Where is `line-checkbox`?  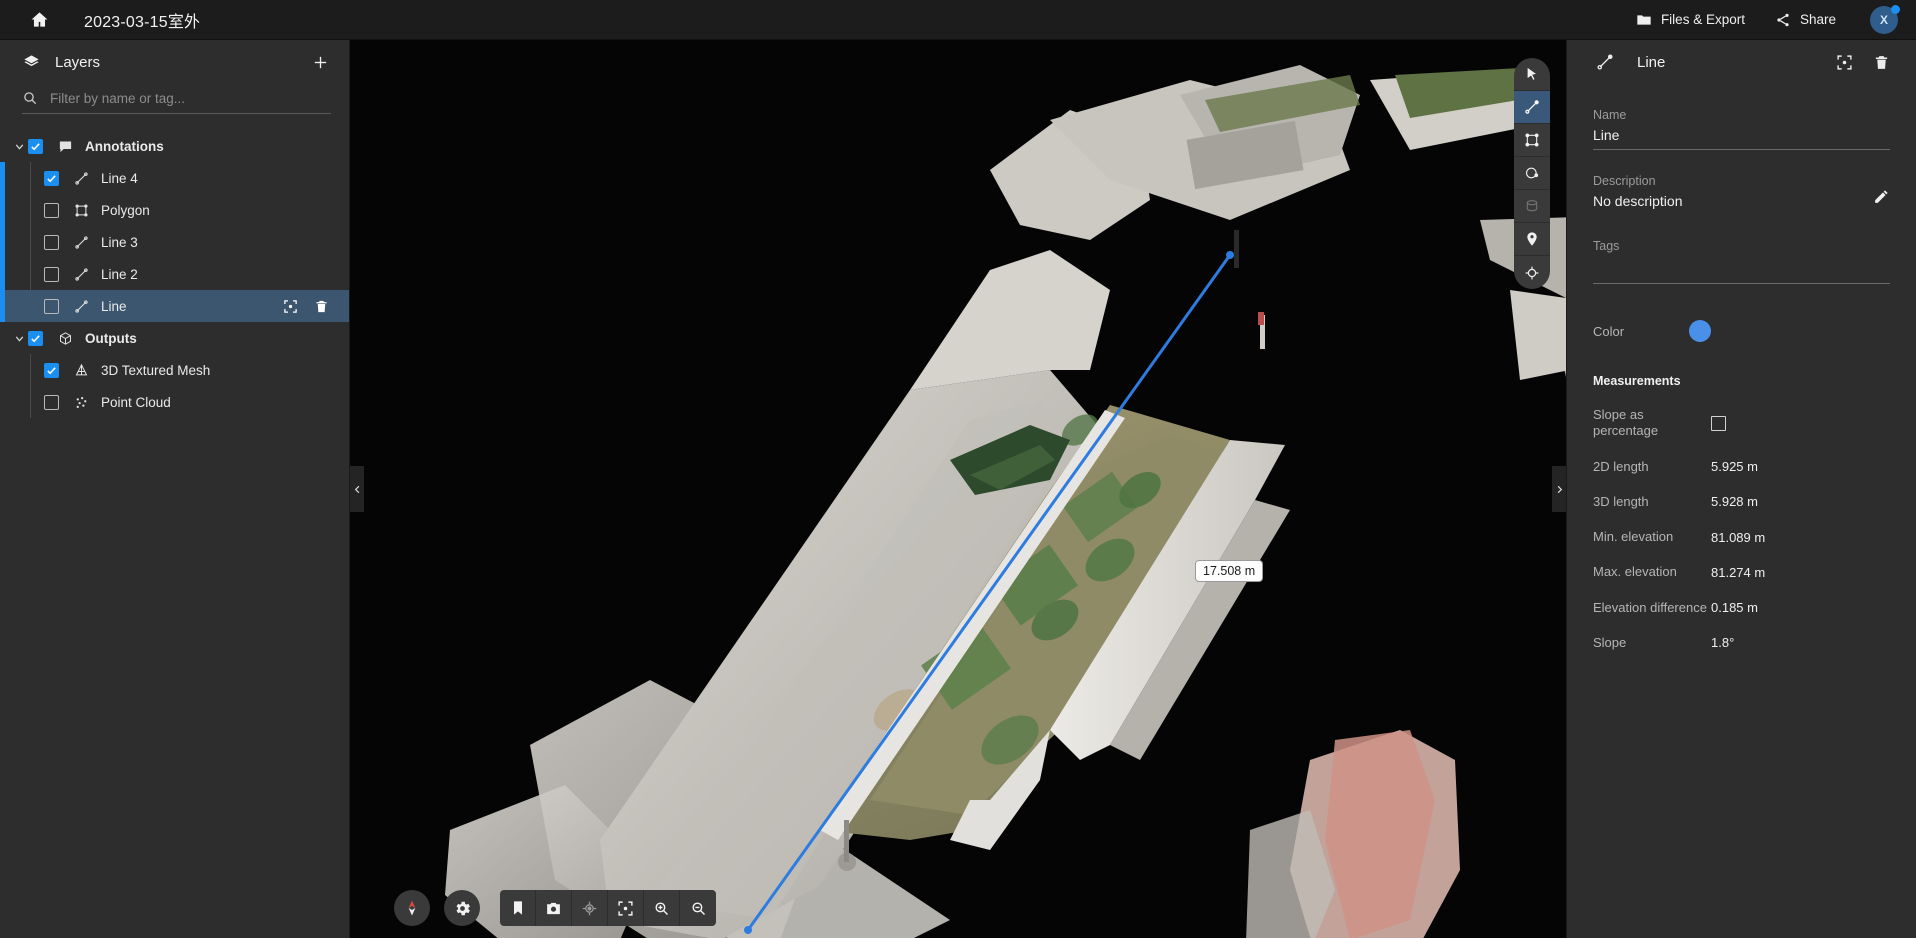 line-checkbox is located at coordinates (51, 306).